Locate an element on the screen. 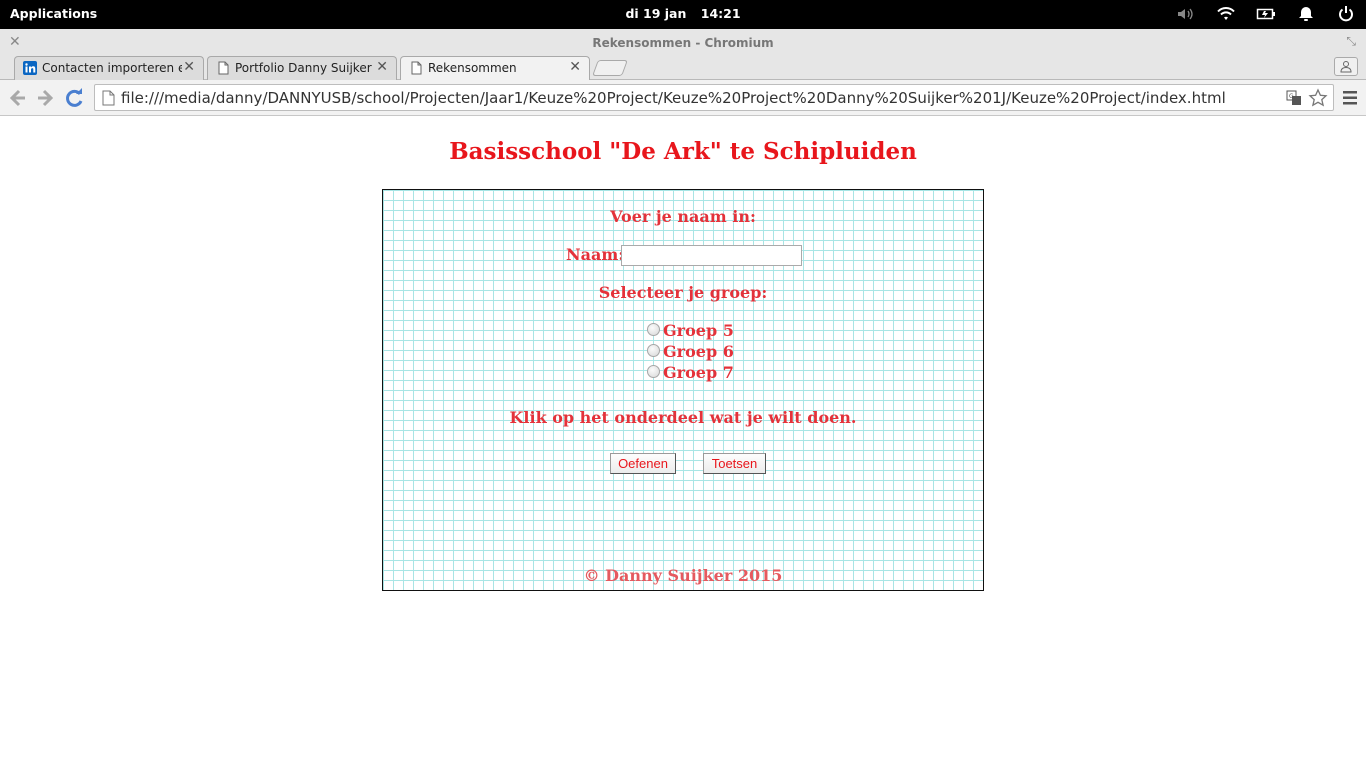 This screenshot has width=1366, height=768. toetsen-button: Toetsen is located at coordinates (734, 463).